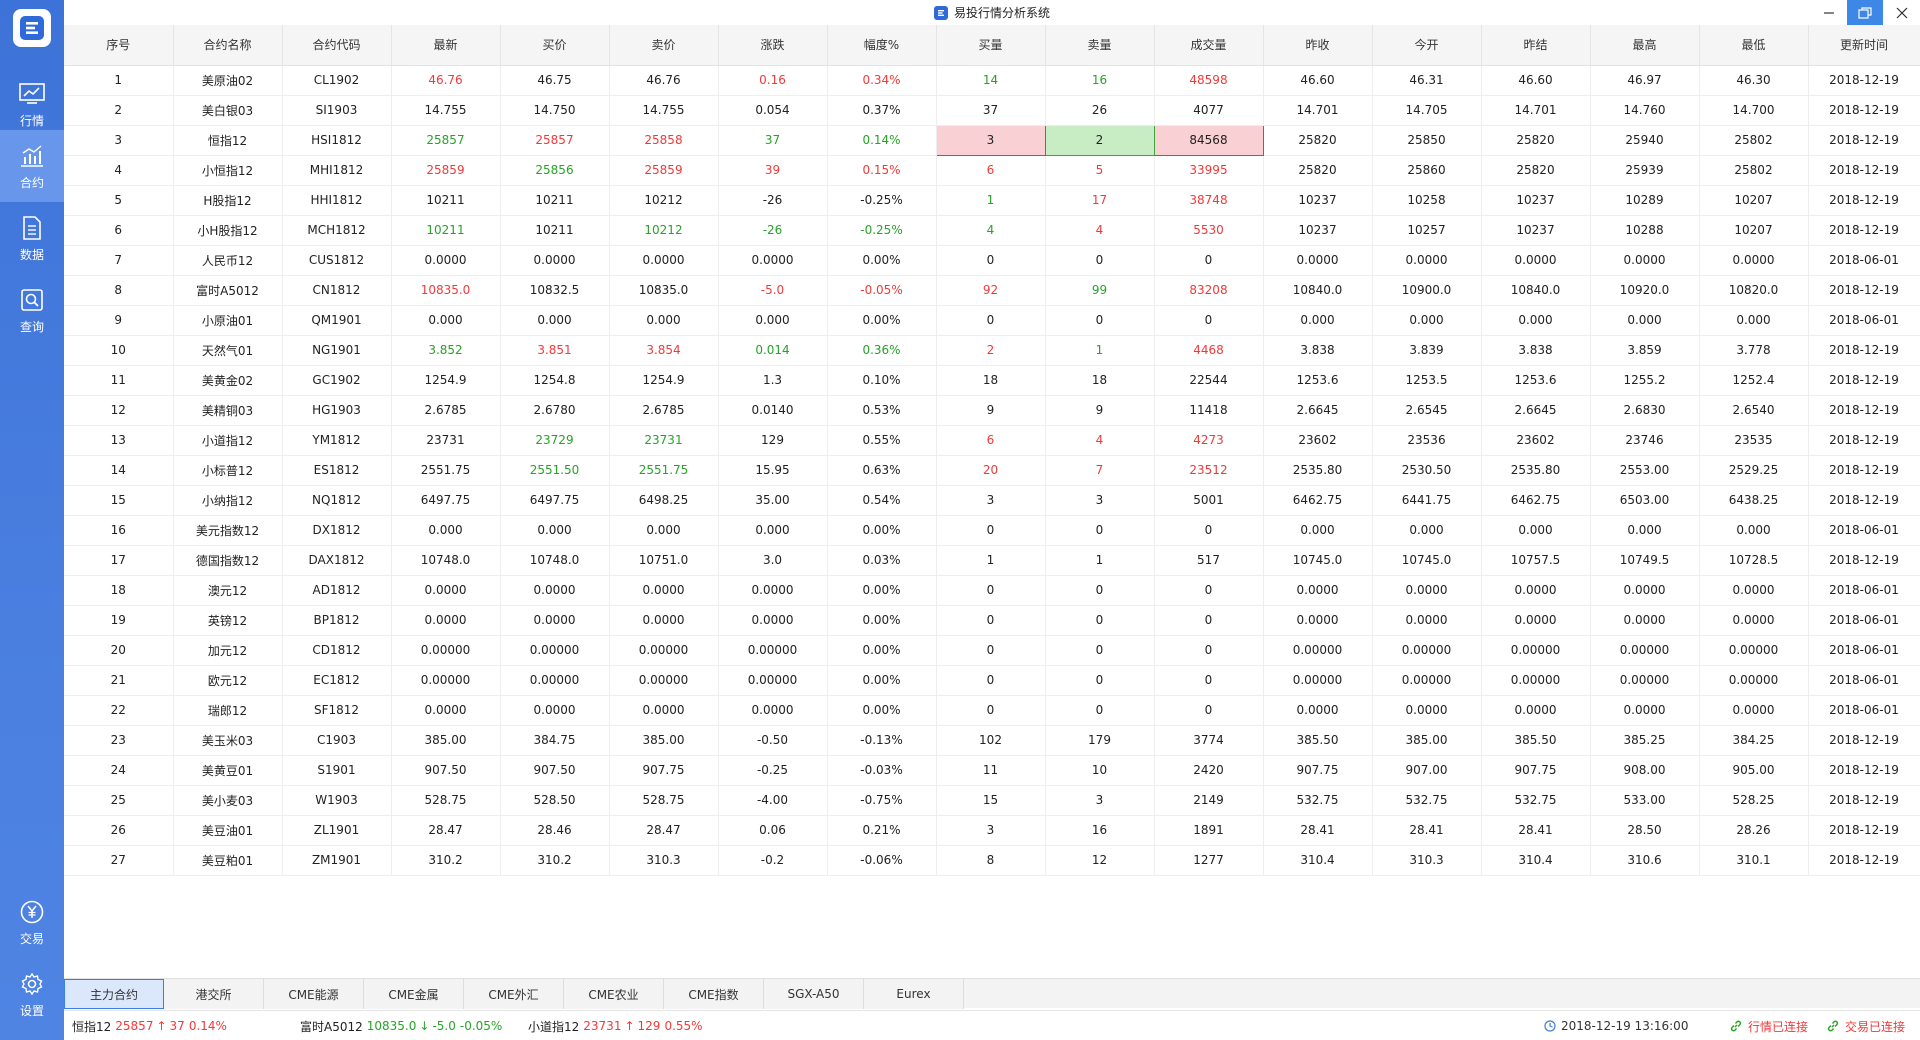 Image resolution: width=1920 pixels, height=1040 pixels. Describe the element at coordinates (228, 200) in the screenshot. I see `table-cell: H股指12` at that location.